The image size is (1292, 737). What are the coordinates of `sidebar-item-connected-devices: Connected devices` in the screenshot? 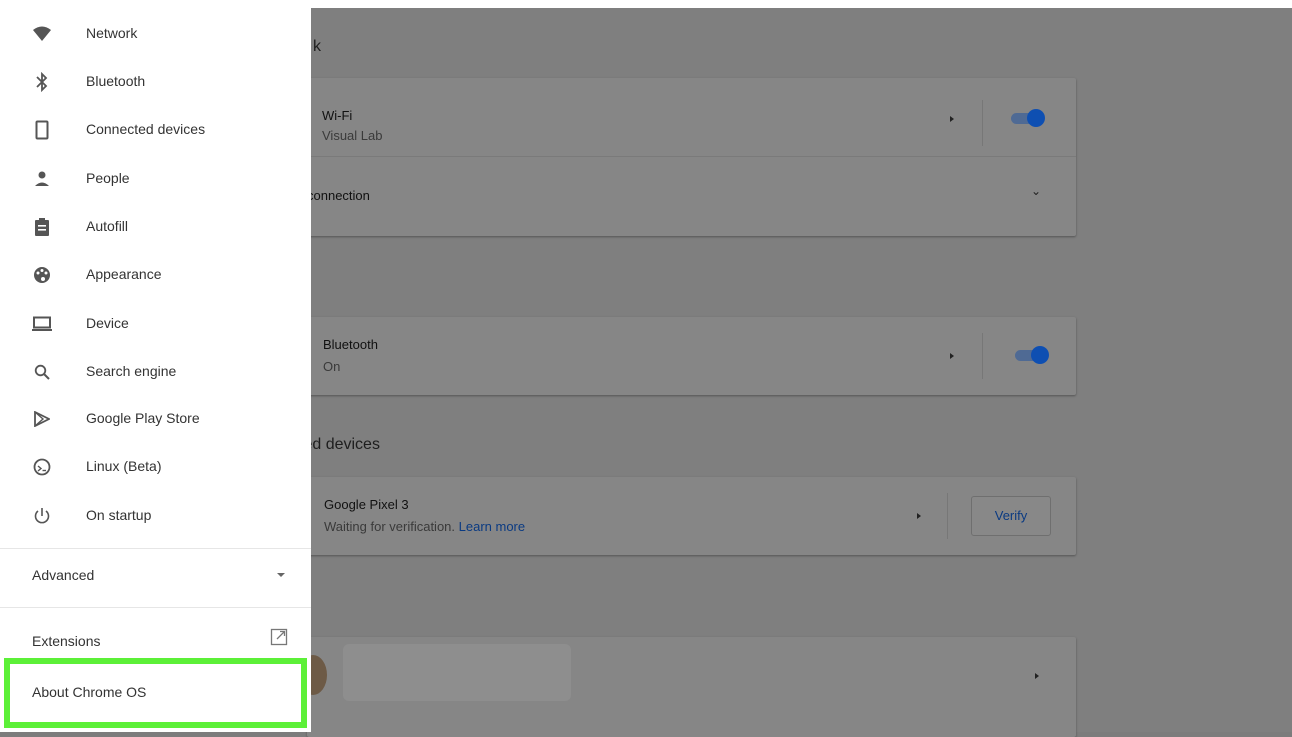 It's located at (155, 130).